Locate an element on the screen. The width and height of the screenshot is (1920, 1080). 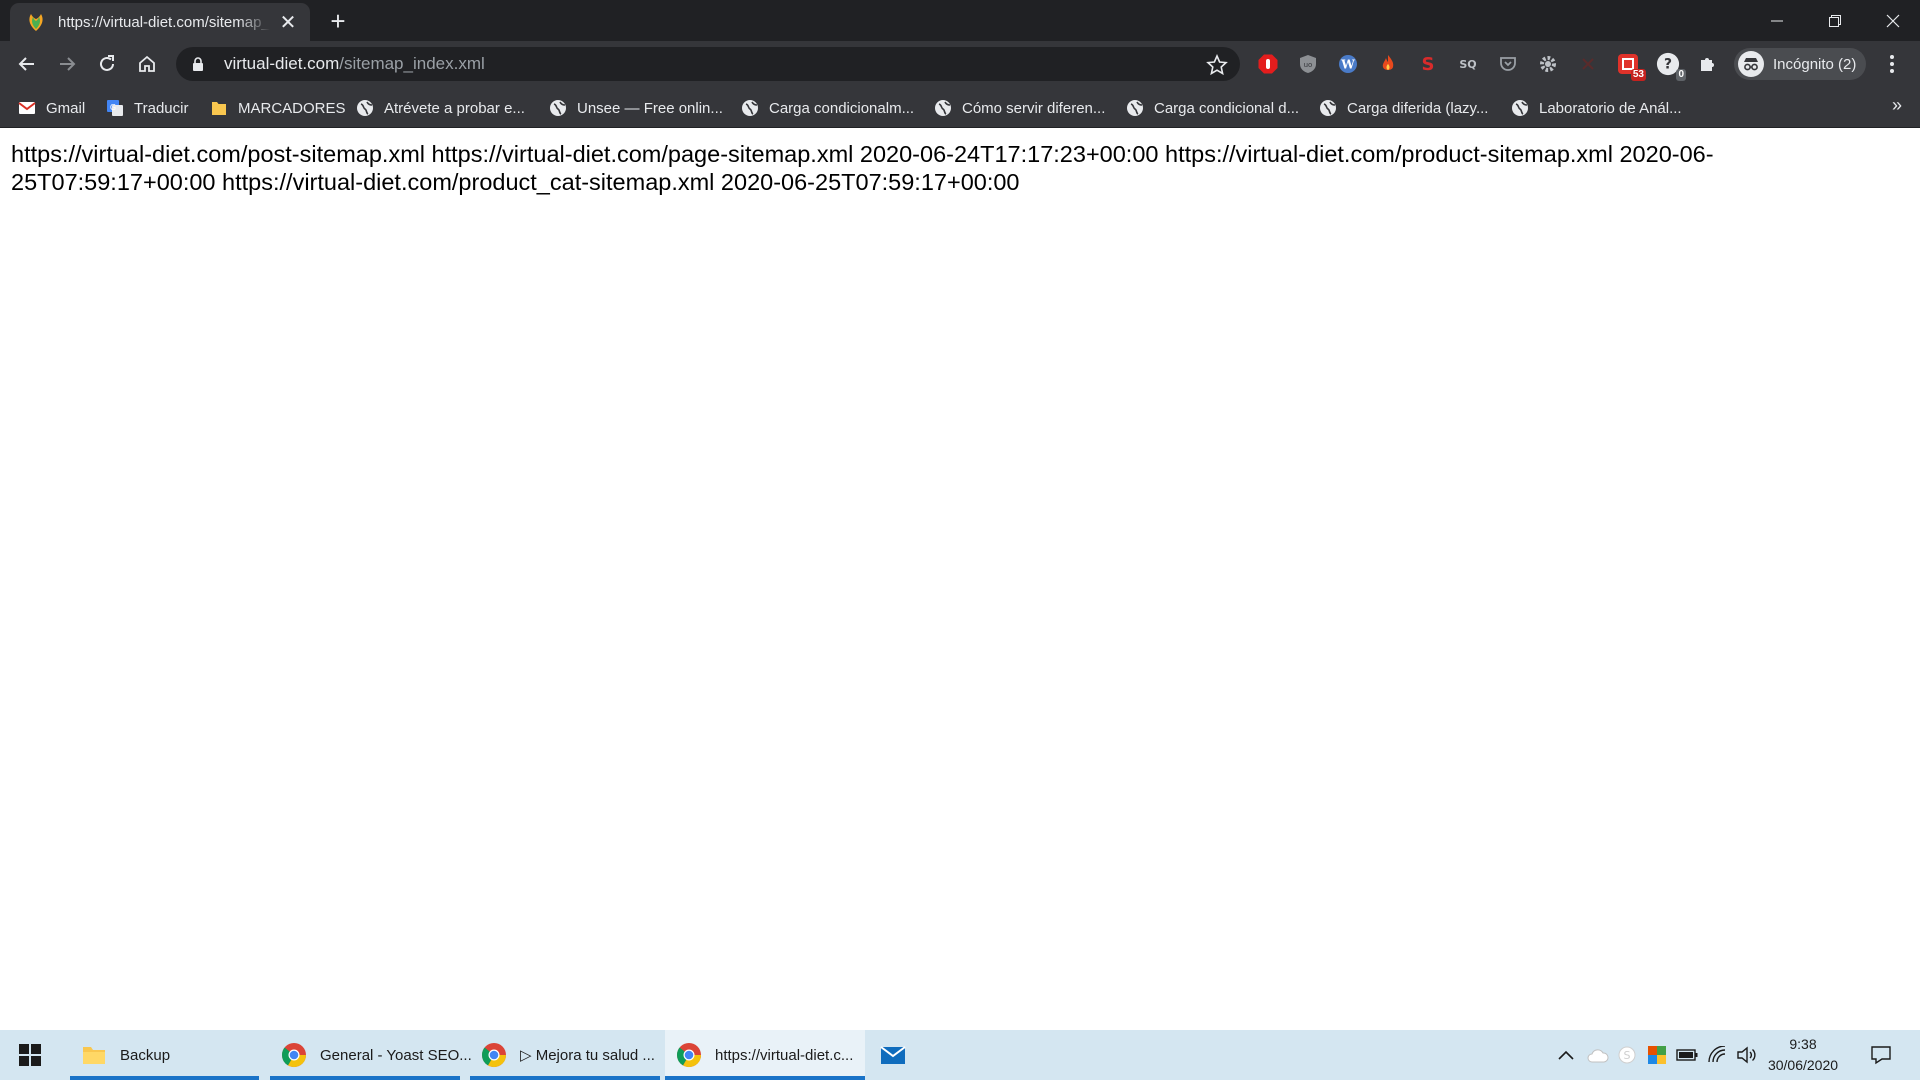
translate-icon: G is located at coordinates (115, 108).